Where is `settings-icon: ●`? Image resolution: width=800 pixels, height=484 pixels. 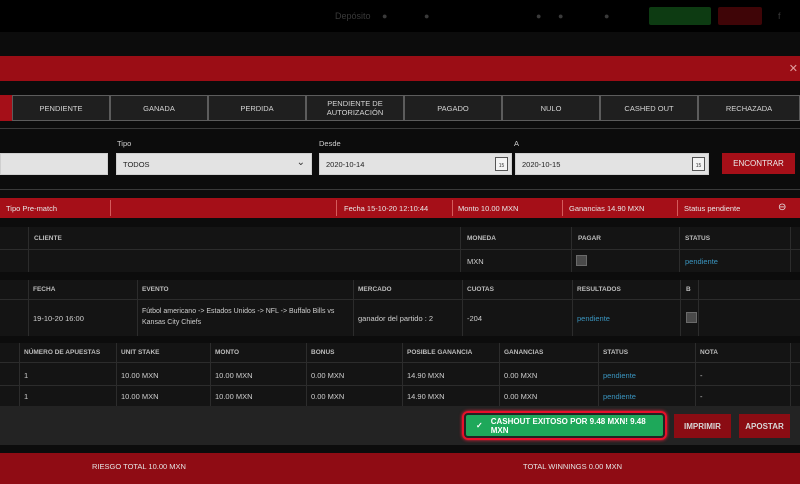
settings-icon: ● is located at coordinates (538, 16).